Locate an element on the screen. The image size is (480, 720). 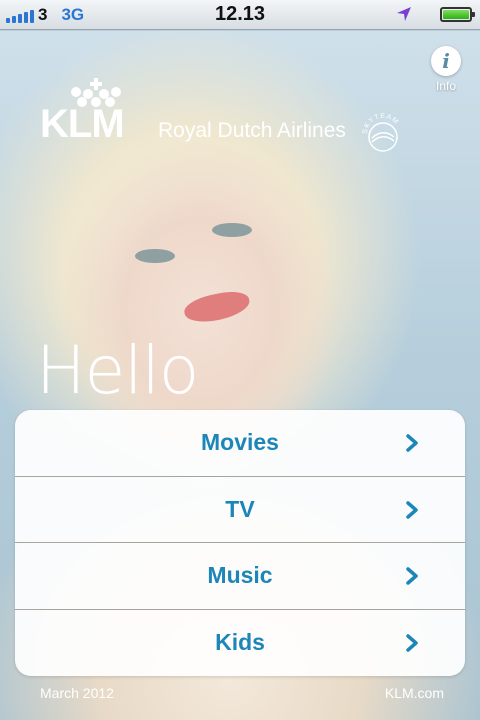
hero-photo-eye-left is located at coordinates (155, 256).